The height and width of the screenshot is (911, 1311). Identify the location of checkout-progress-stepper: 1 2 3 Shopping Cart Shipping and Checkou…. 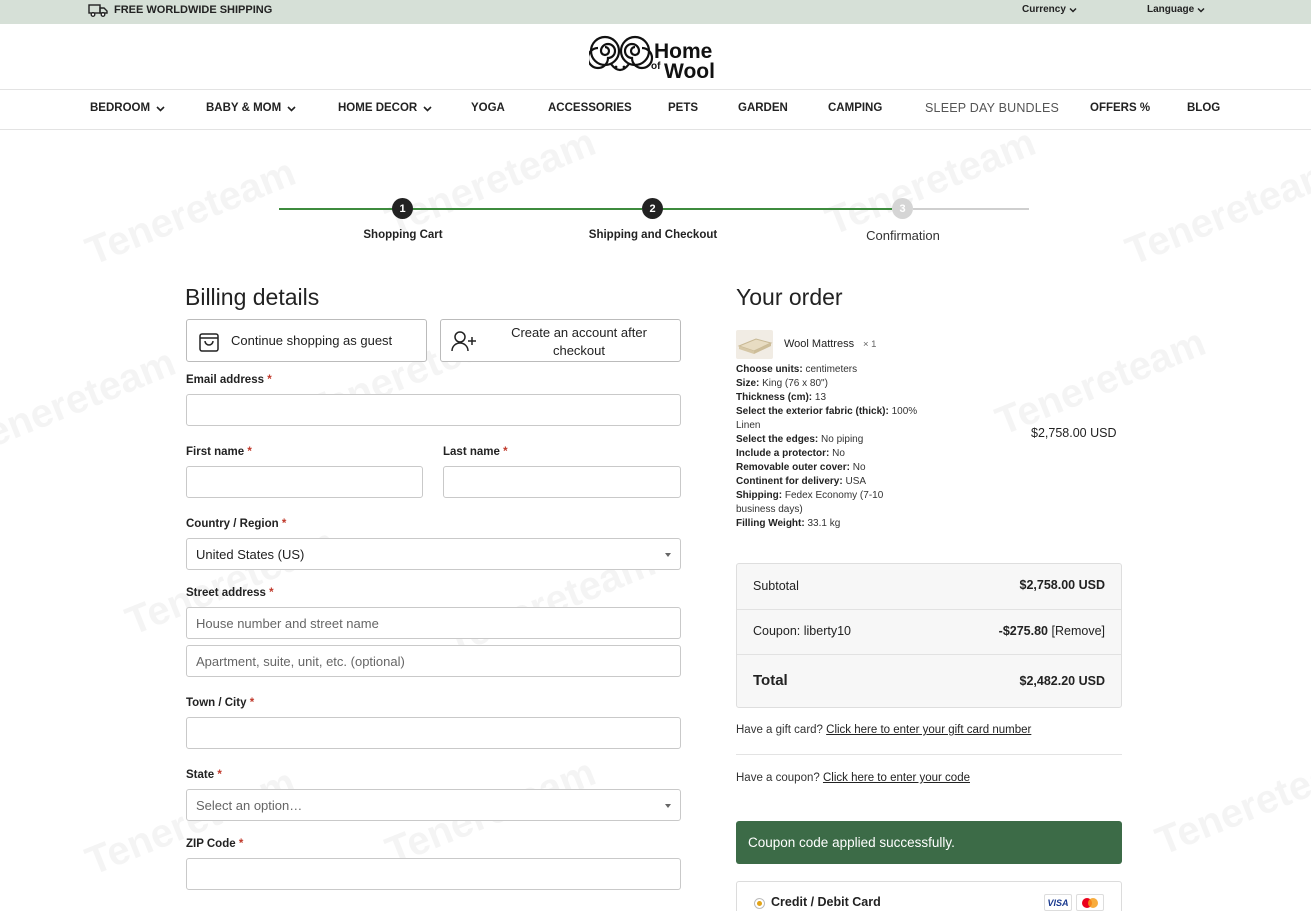
(654, 221).